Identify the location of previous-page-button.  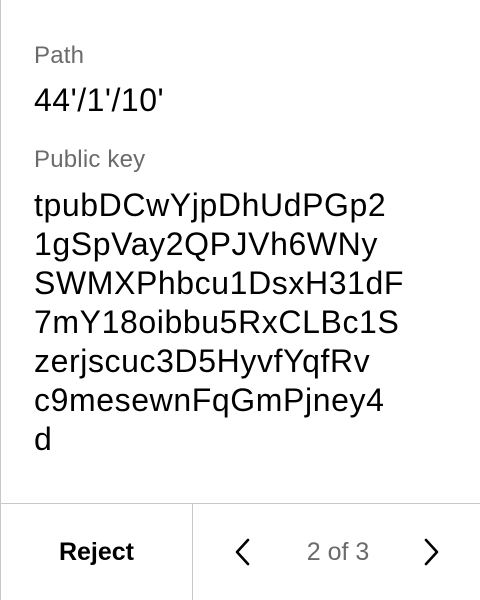
(243, 552).